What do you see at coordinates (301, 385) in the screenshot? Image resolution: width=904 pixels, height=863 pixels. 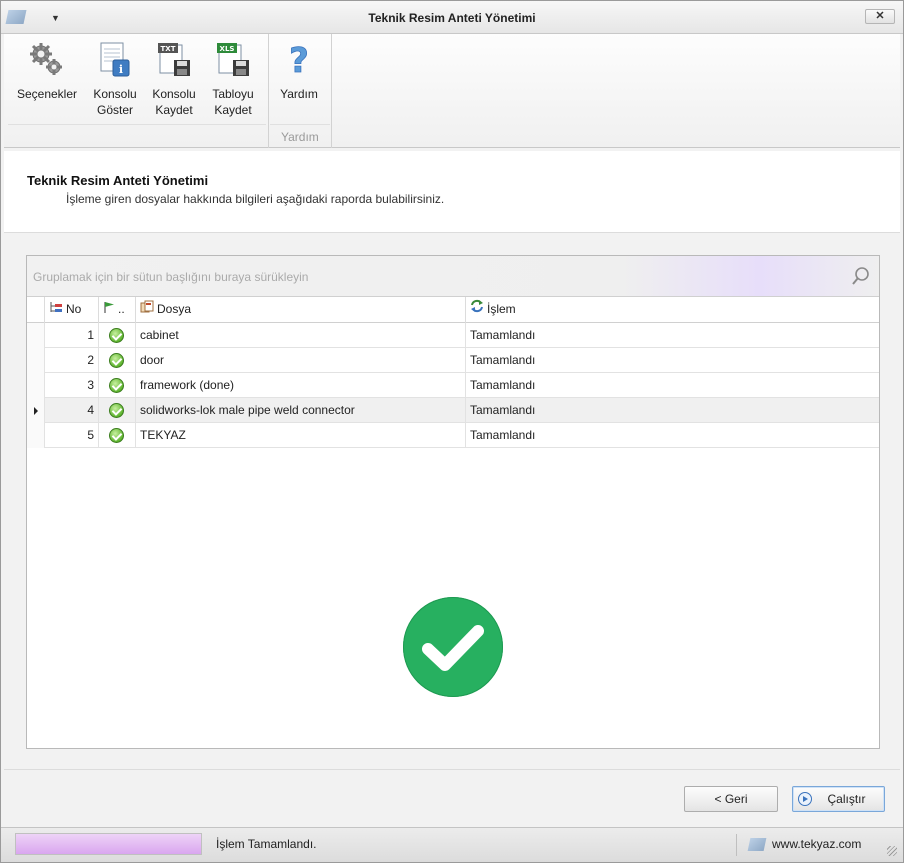 I see `file-name-cell: framework (done)` at bounding box center [301, 385].